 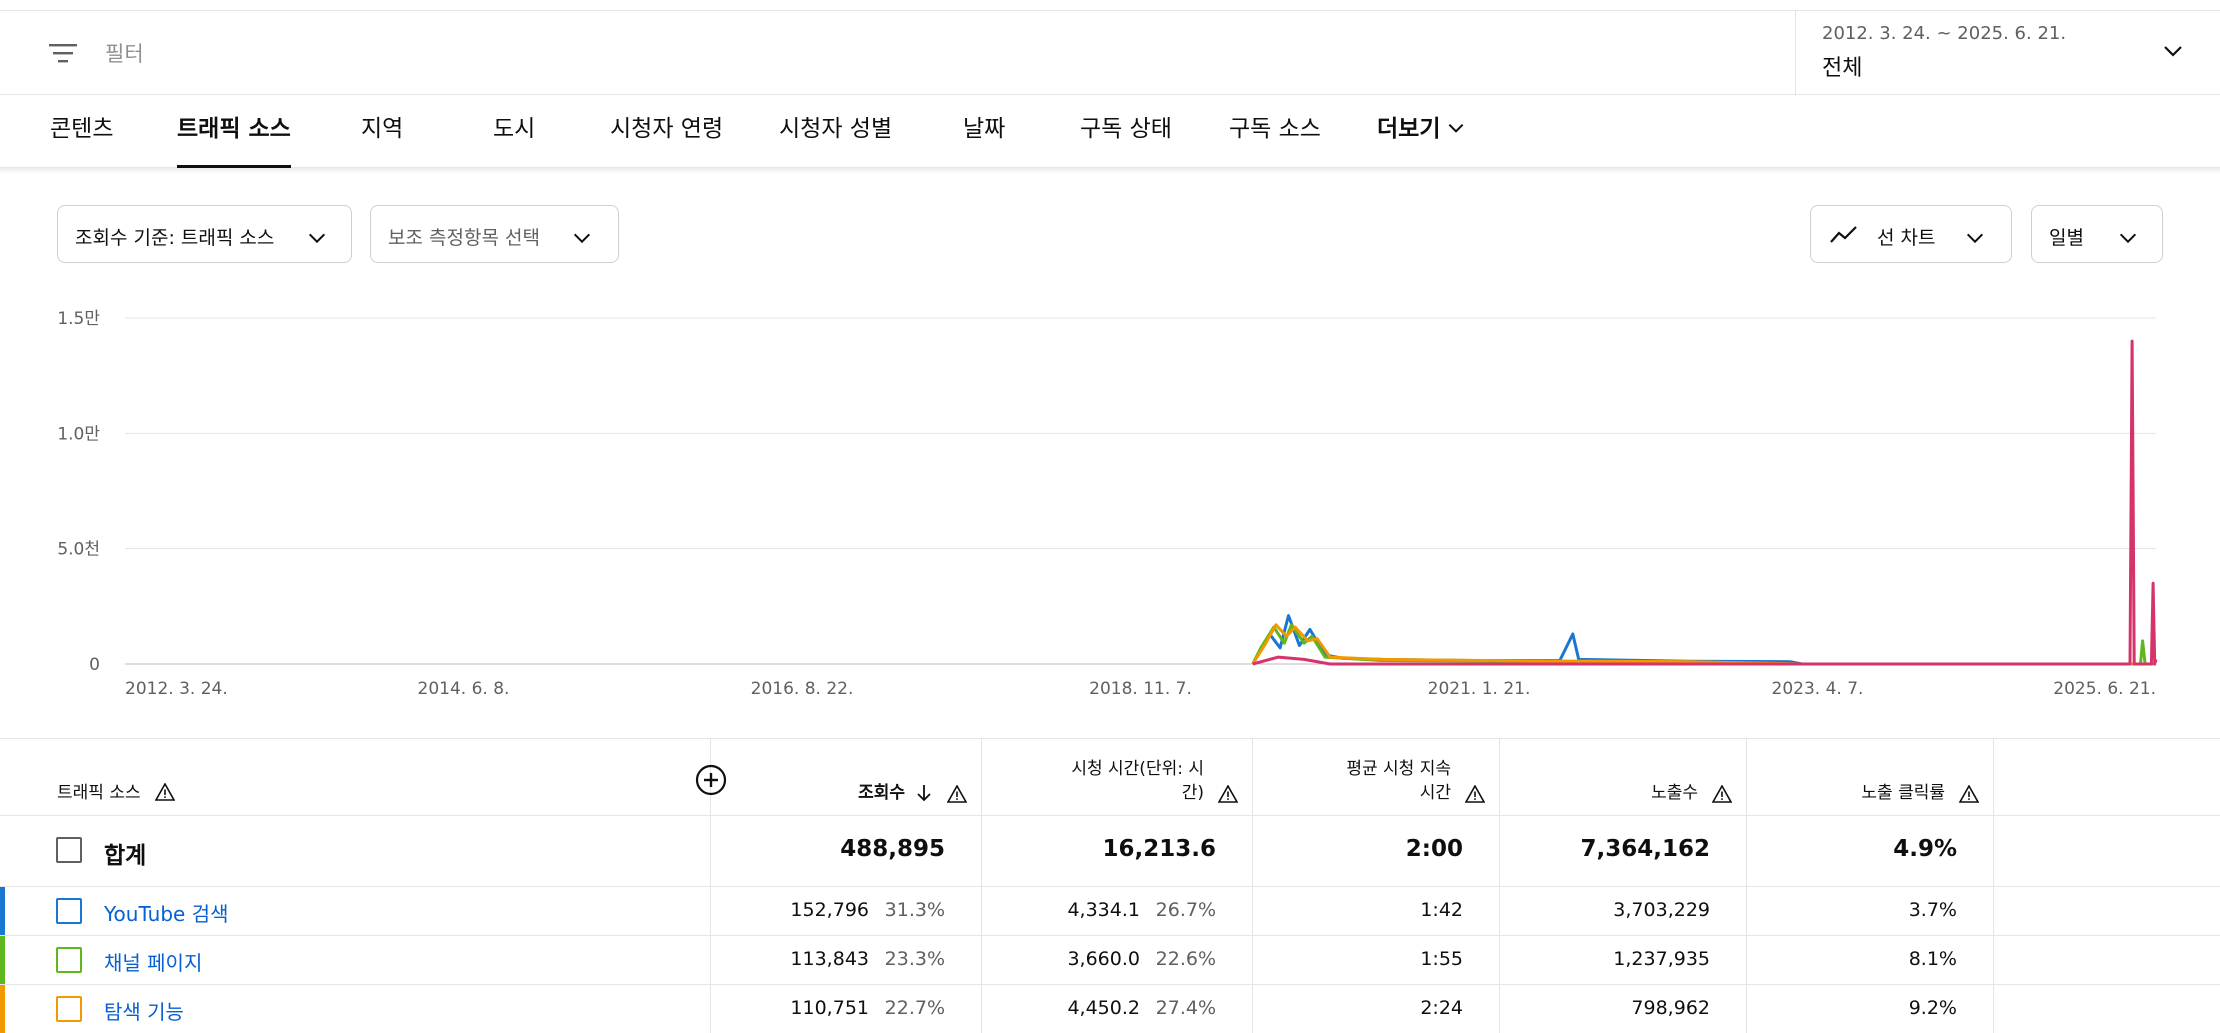 What do you see at coordinates (1818, 689) in the screenshot?
I see `x-tick-label: 2023. 4. 7.` at bounding box center [1818, 689].